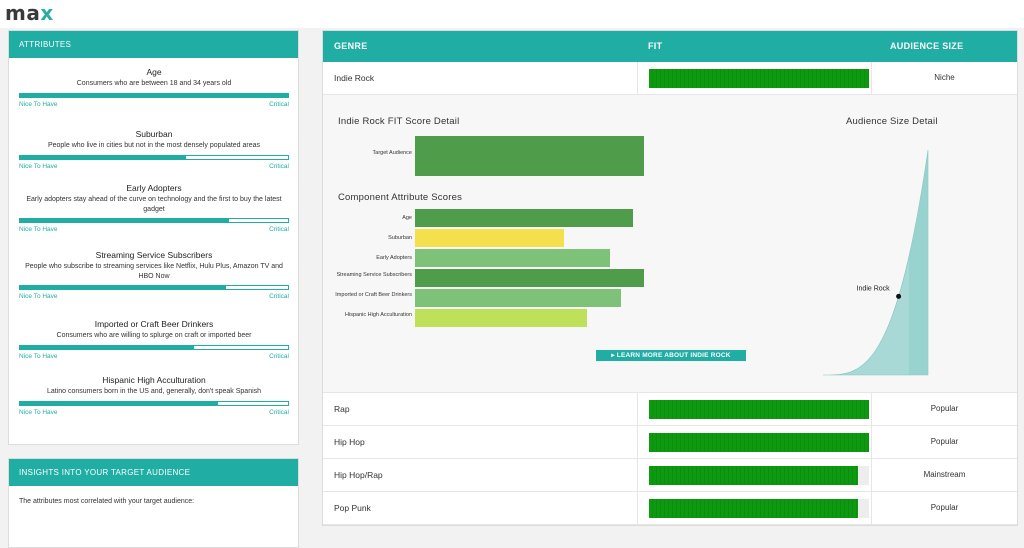 The image size is (1024, 548). Describe the element at coordinates (154, 188) in the screenshot. I see `attribute-title: Early Adopters` at that location.